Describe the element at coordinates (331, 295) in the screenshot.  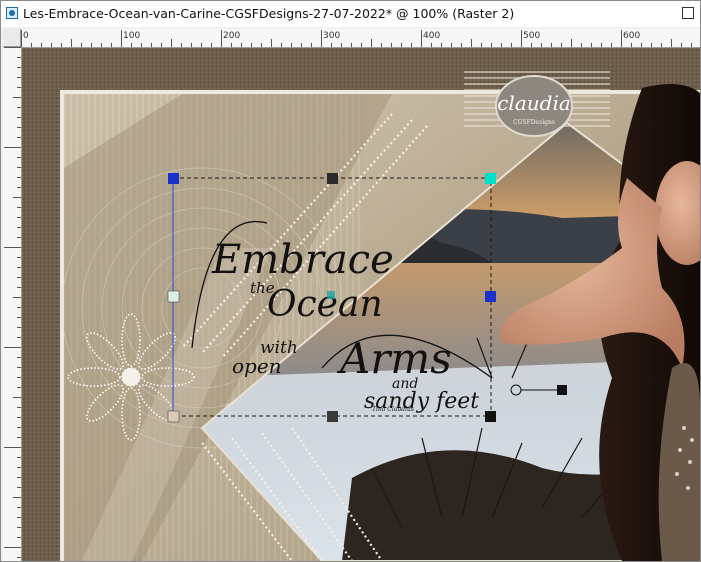
I see `handle-pivot` at that location.